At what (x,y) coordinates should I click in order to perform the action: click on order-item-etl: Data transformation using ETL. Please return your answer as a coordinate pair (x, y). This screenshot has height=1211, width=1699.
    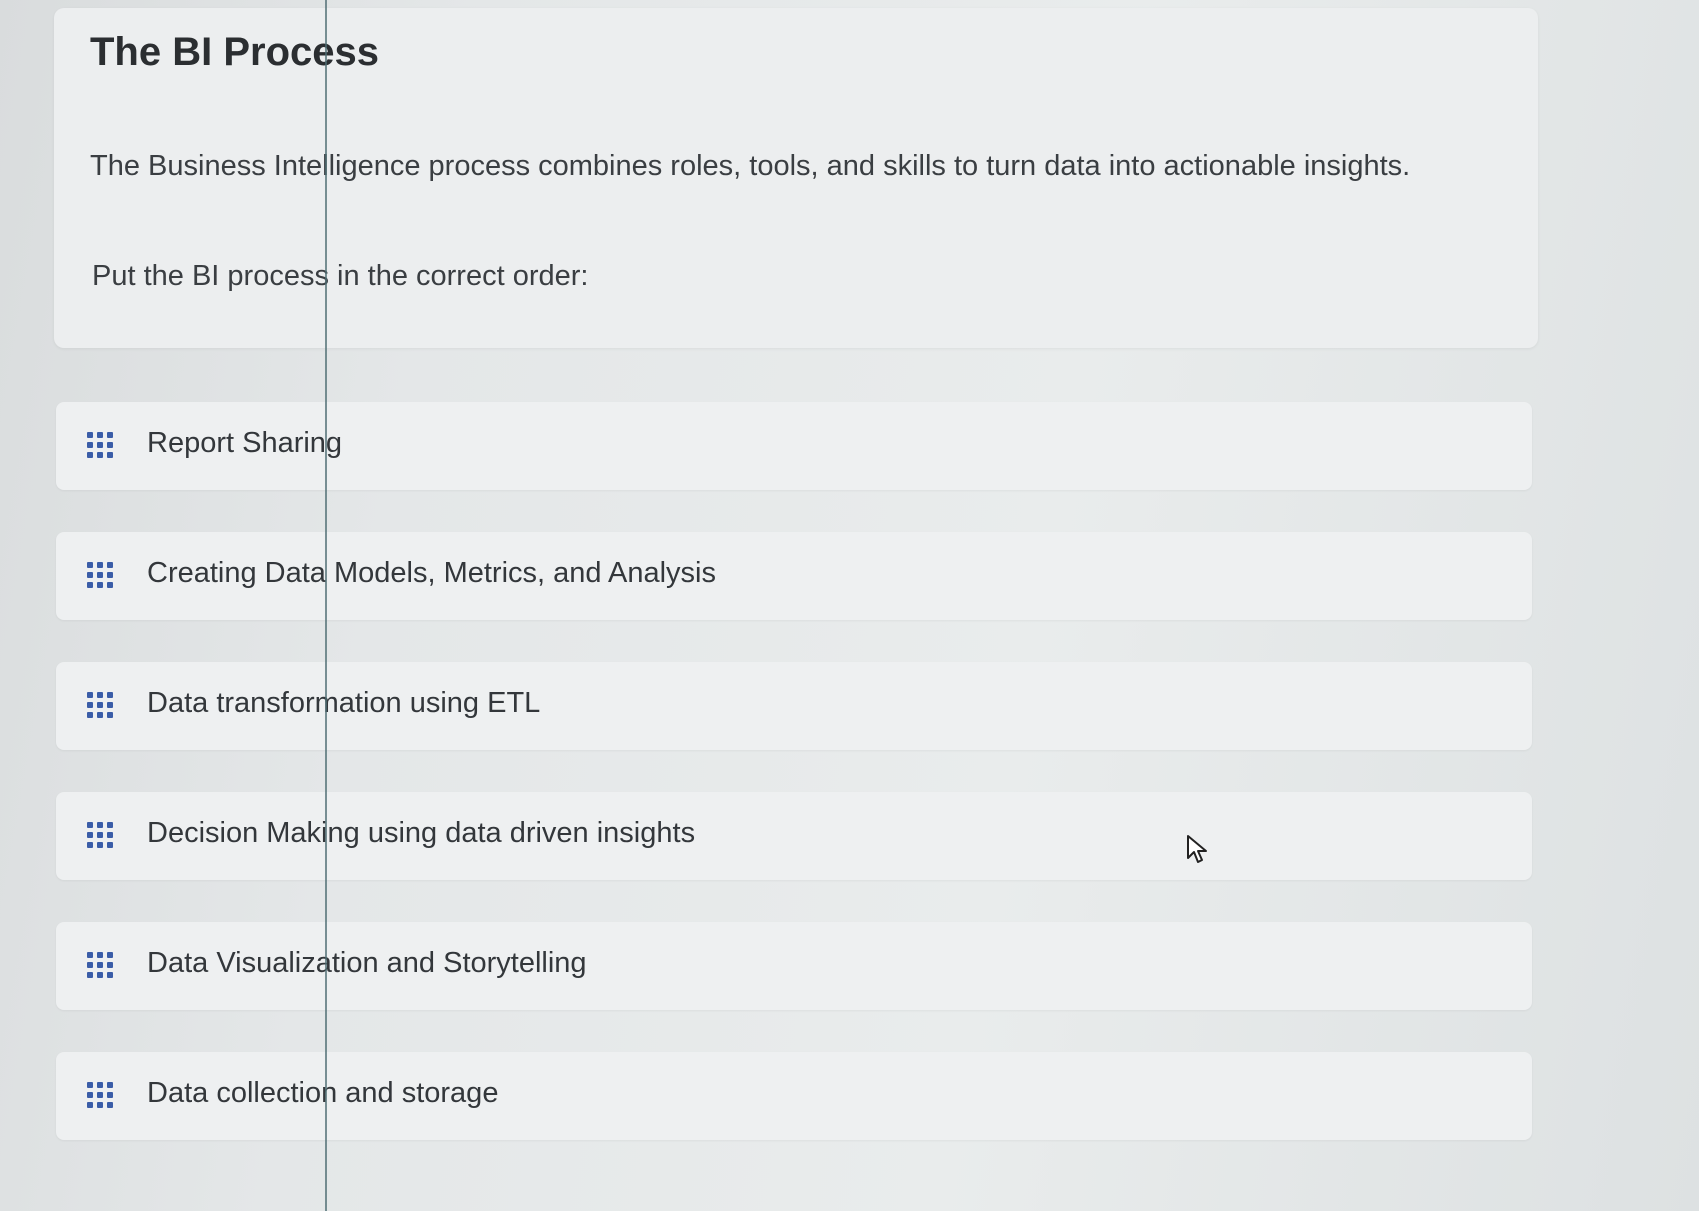
    Looking at the image, I should click on (794, 706).